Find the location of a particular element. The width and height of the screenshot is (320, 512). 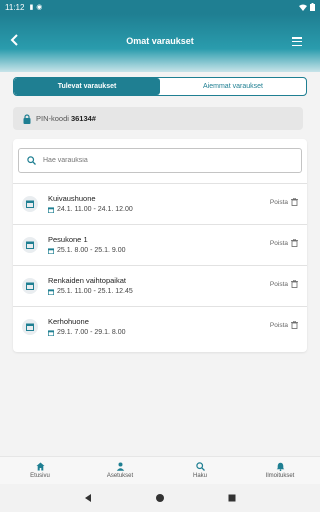

battery-icon is located at coordinates (312, 7).